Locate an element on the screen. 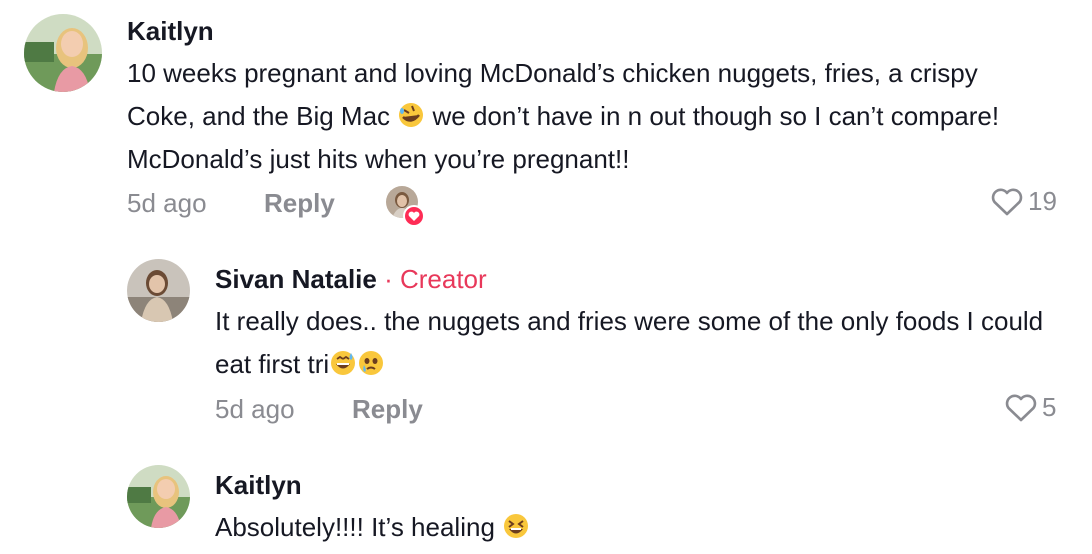 The width and height of the screenshot is (1092, 554). grinning-sweat-emoji is located at coordinates (343, 363).